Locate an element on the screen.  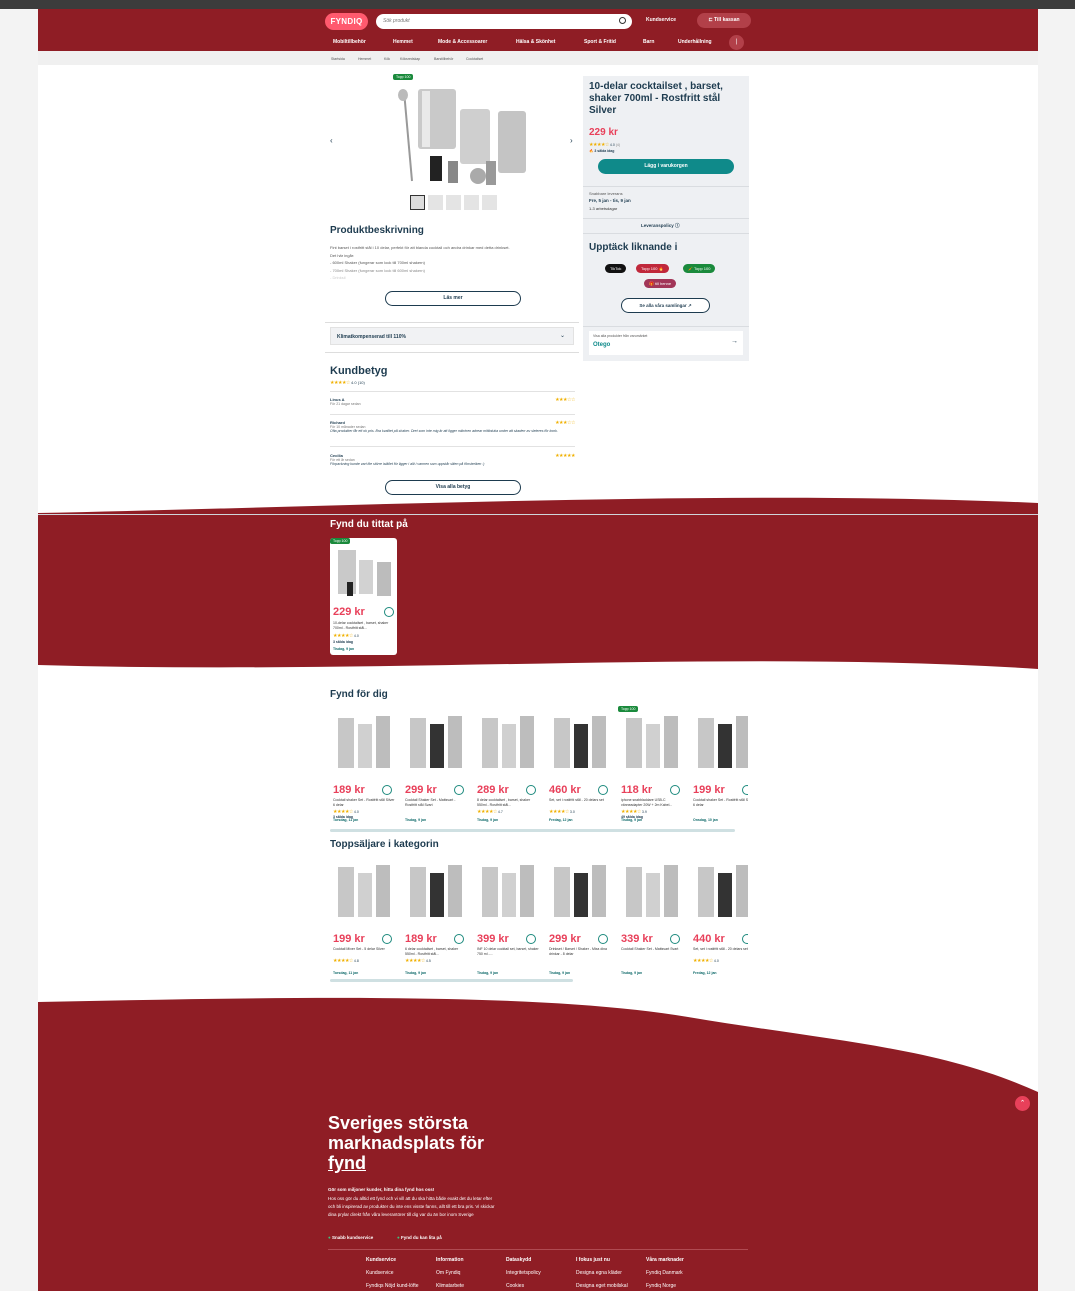
collections-label: Se alla våra samlingar is located at coordinates (663, 305).